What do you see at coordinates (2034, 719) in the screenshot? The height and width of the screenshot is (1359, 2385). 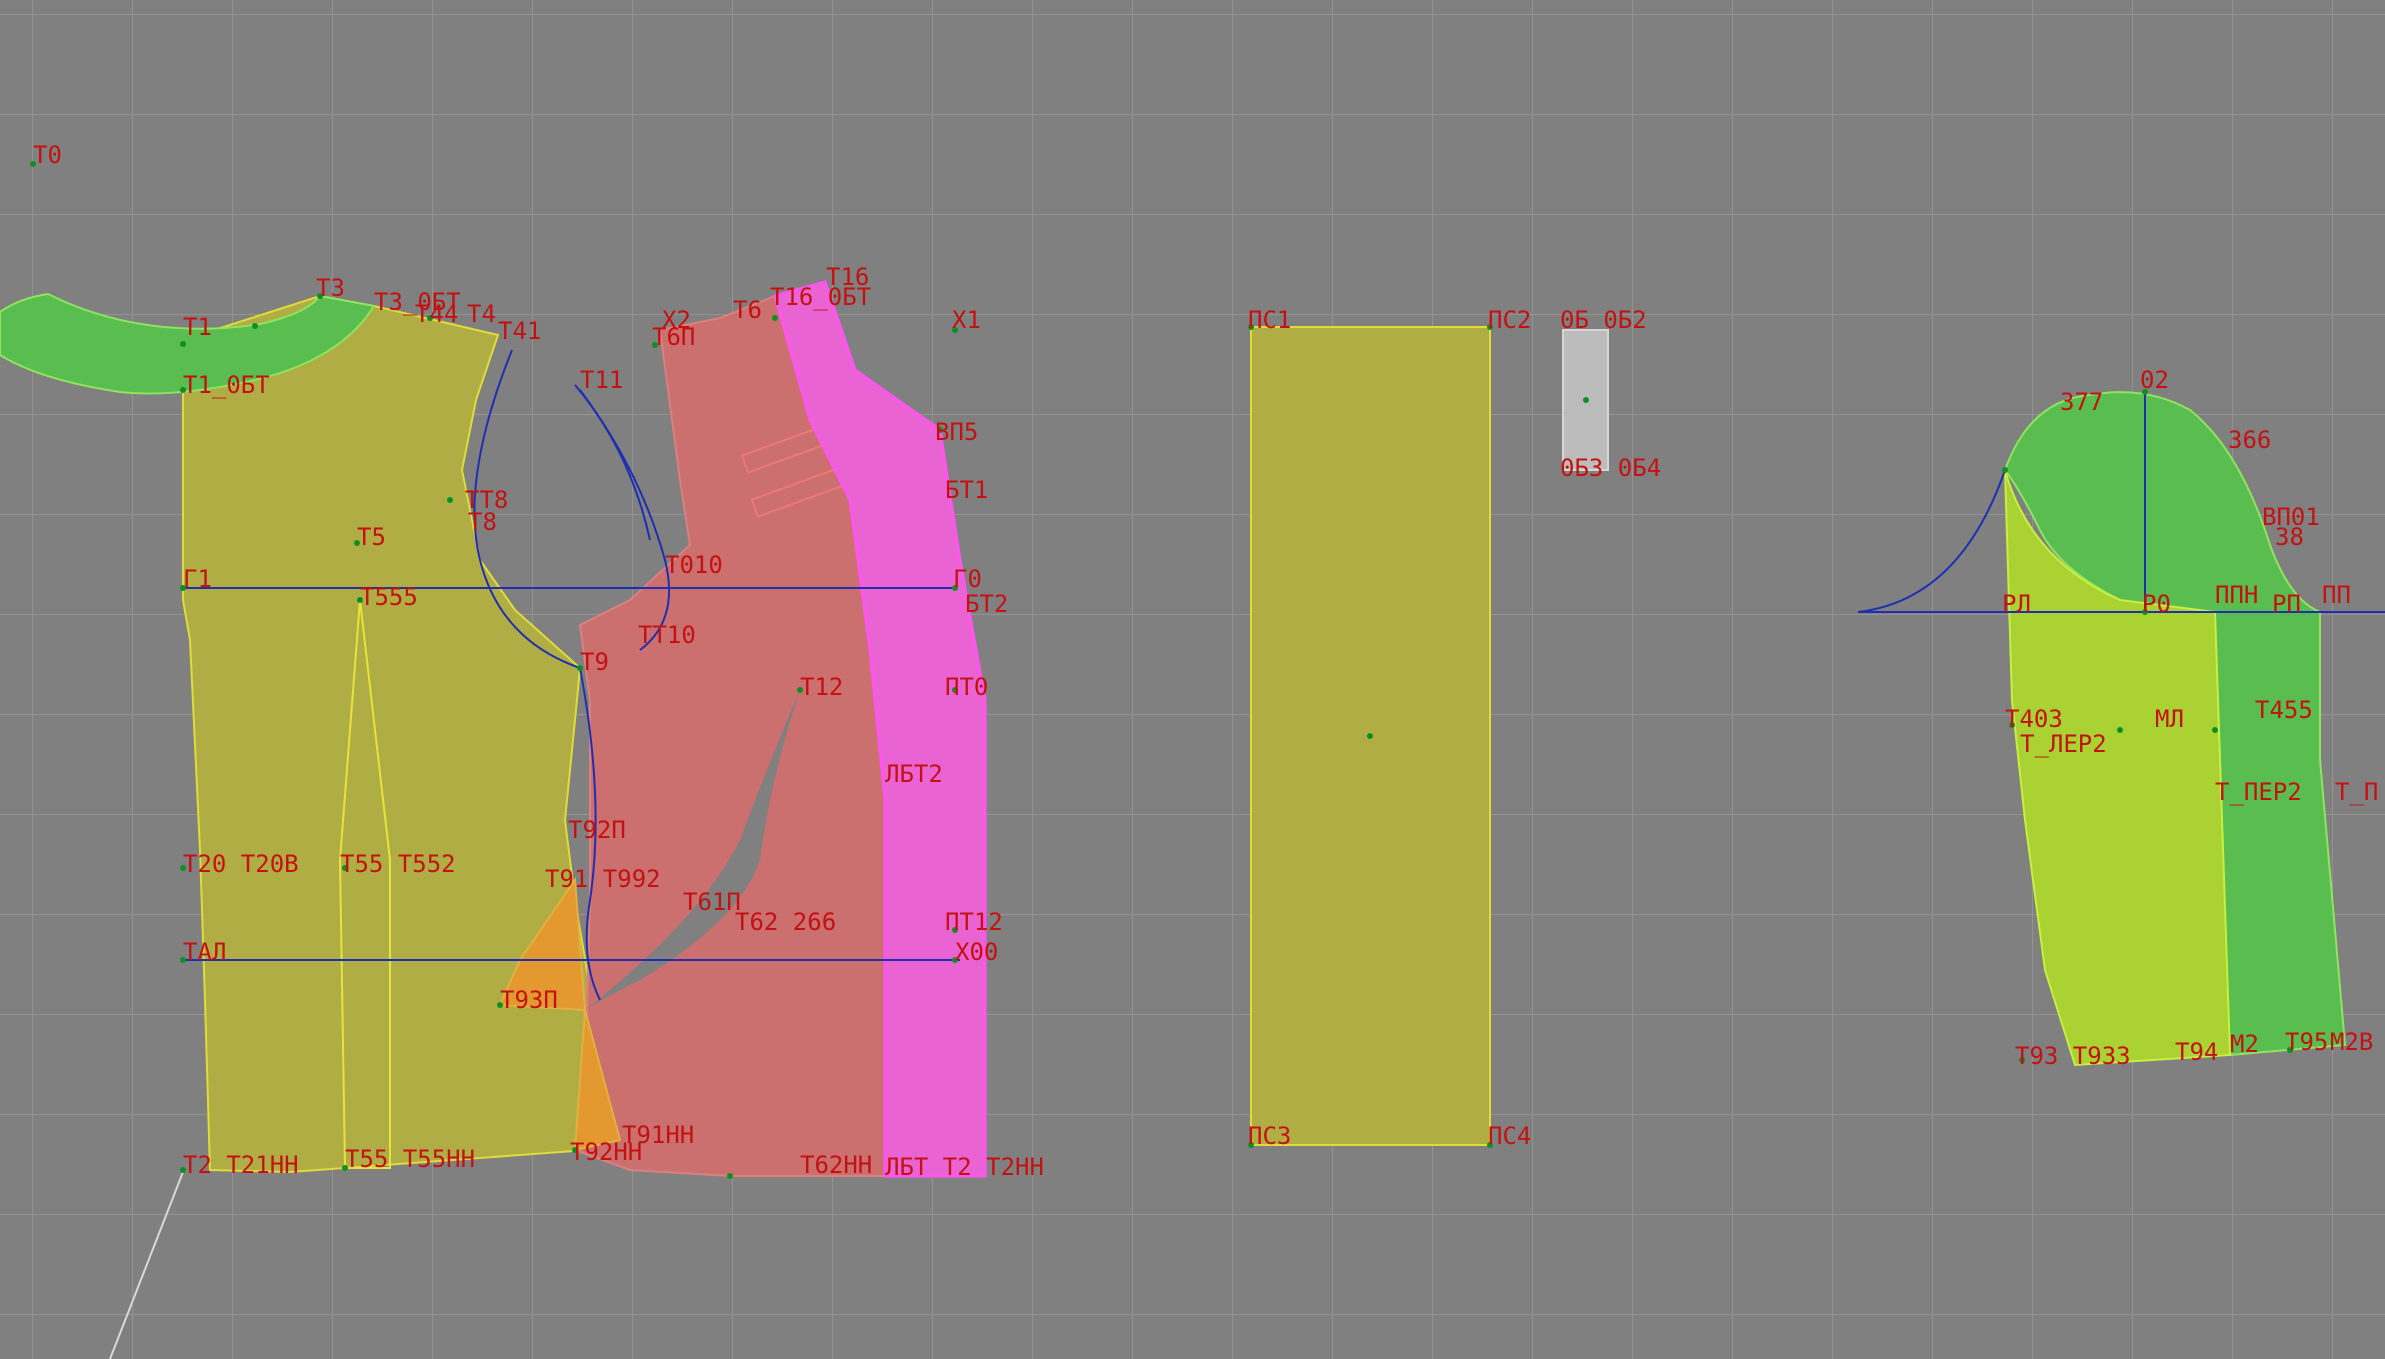 I see `label-t403: T403` at bounding box center [2034, 719].